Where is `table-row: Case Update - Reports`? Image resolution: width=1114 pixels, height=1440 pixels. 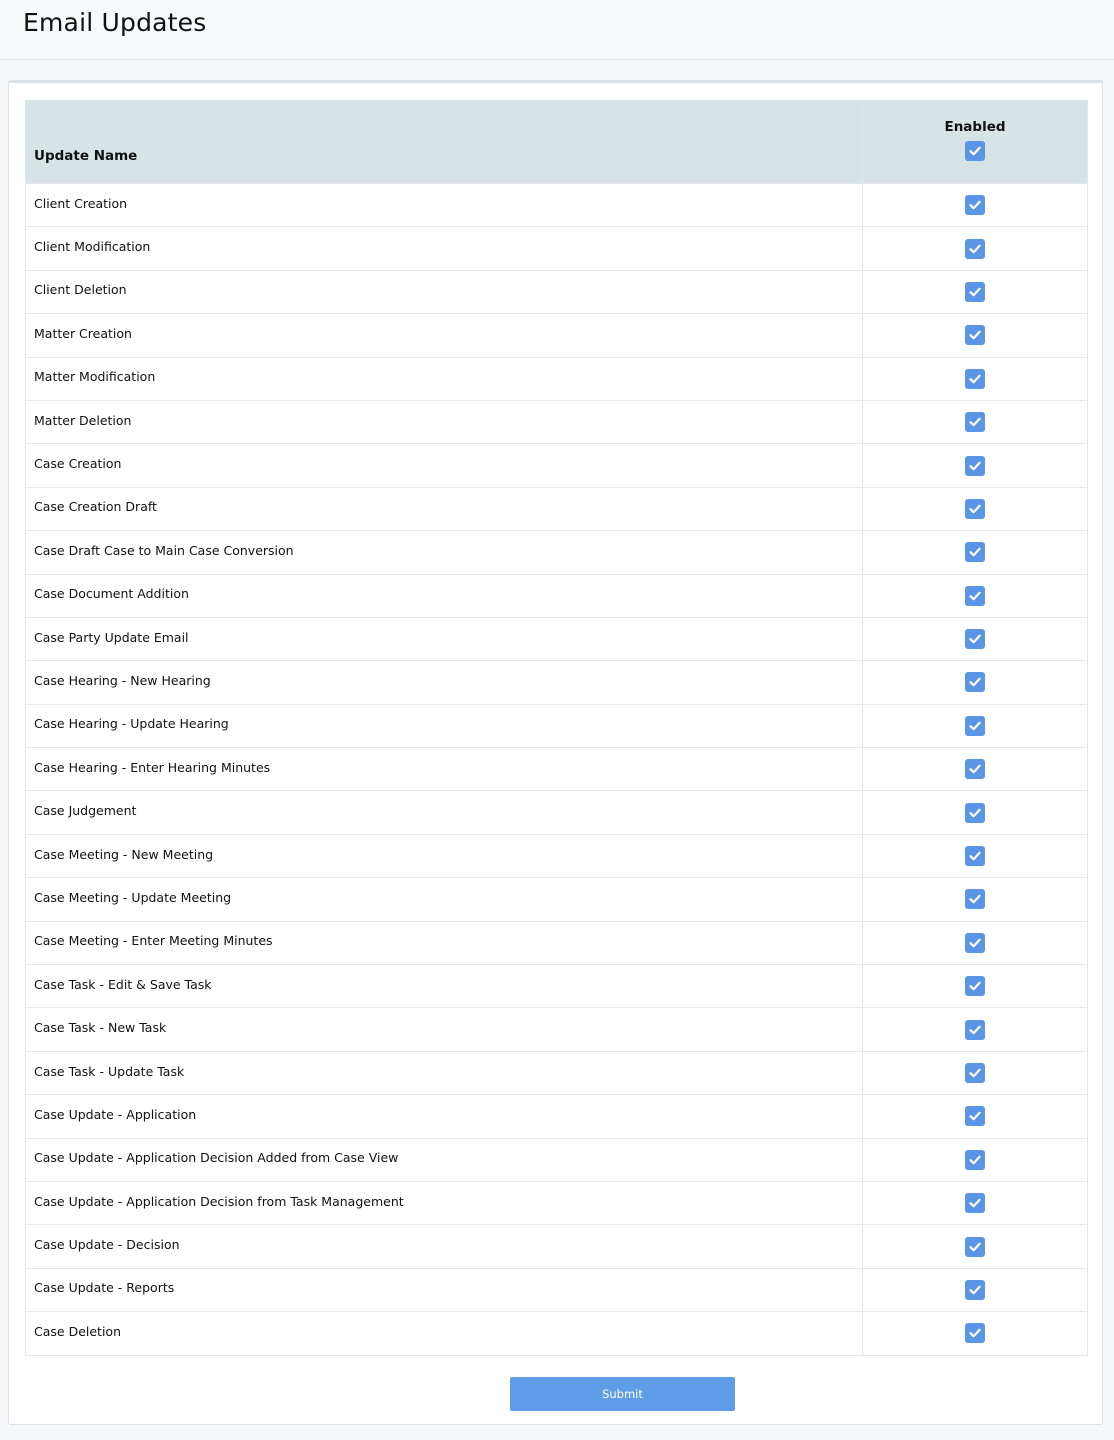 table-row: Case Update - Reports is located at coordinates (556, 1290).